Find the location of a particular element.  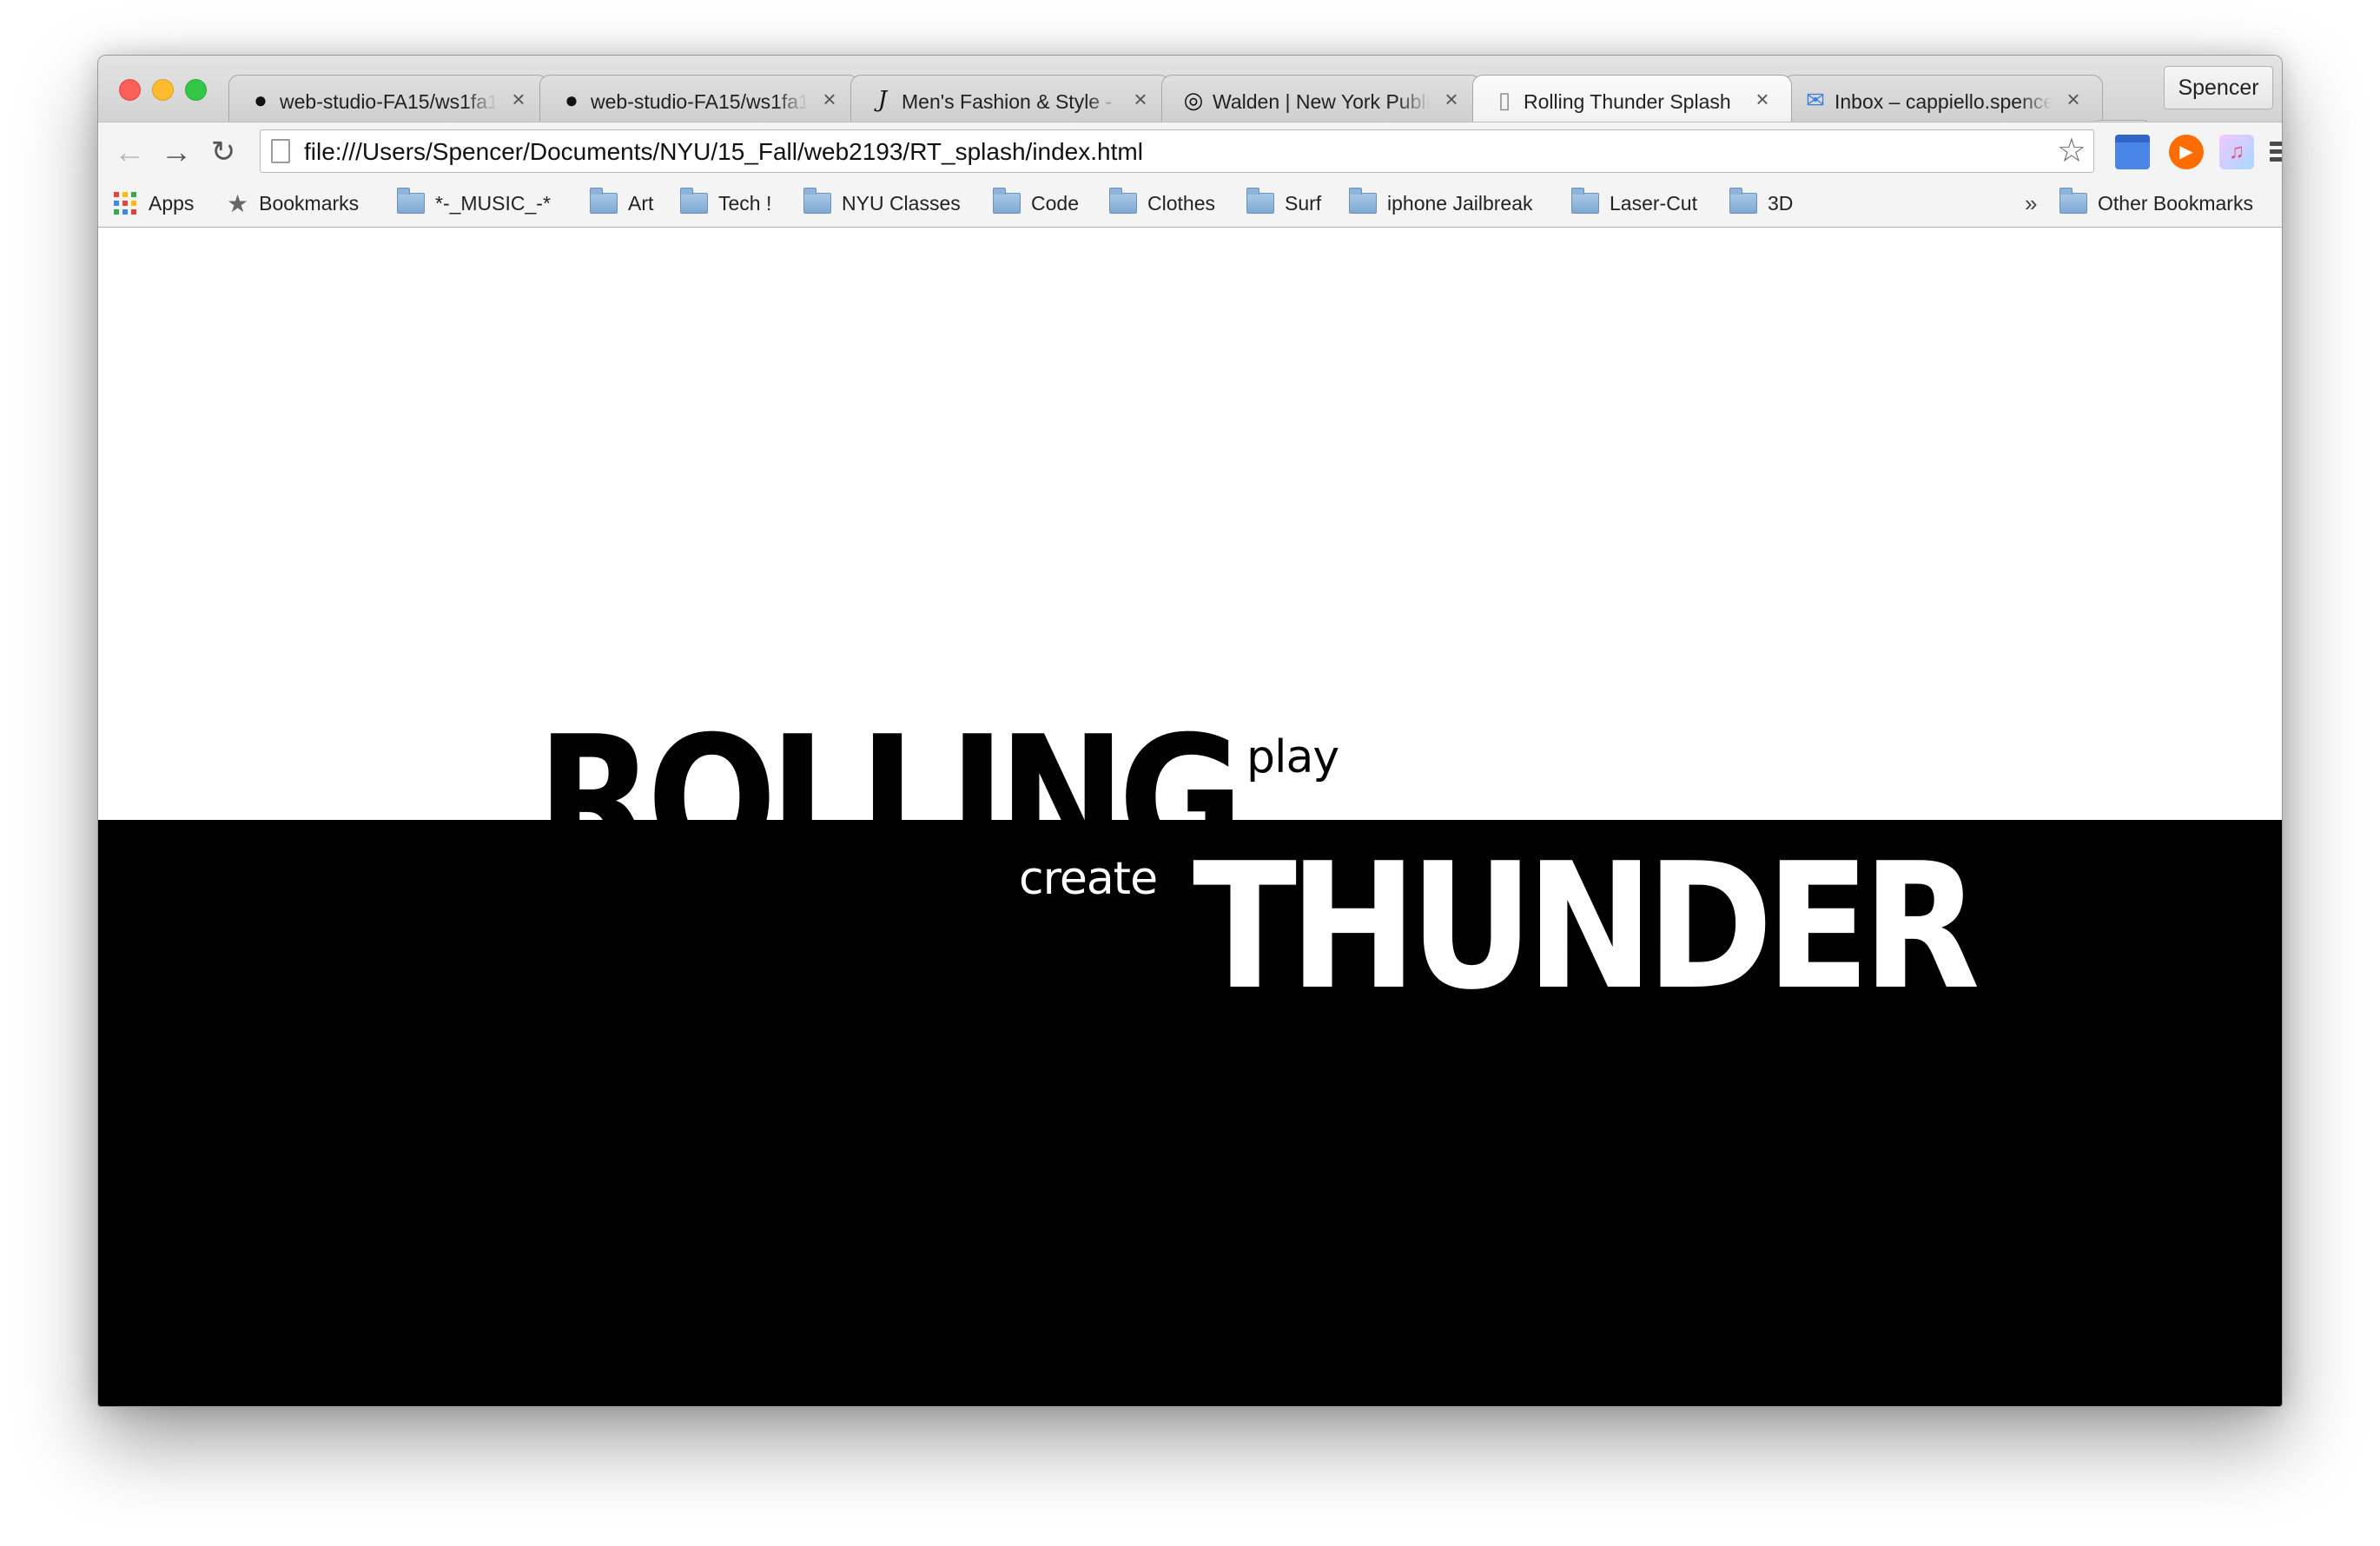

menu-icon is located at coordinates (2276, 152).